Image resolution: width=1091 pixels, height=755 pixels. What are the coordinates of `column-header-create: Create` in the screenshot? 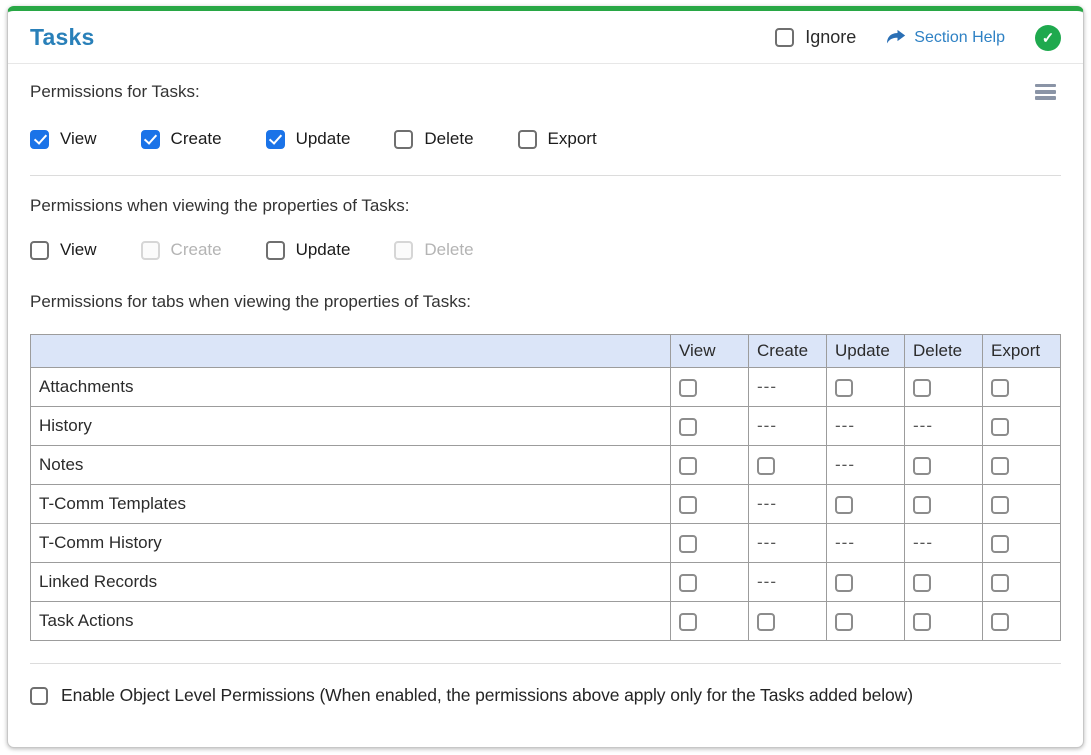 It's located at (787, 351).